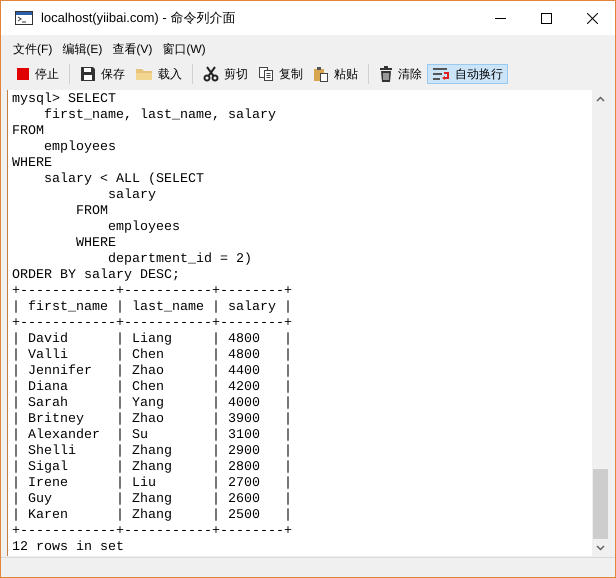 Image resolution: width=616 pixels, height=578 pixels. I want to click on console-line: | first_name | last_name | salary |, so click(152, 308).